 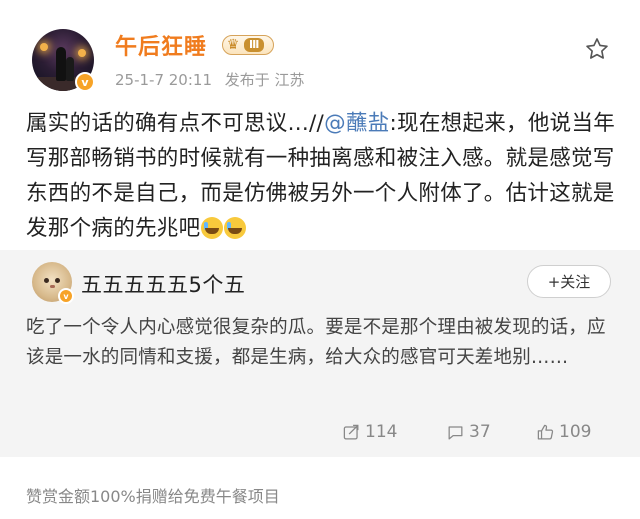 I want to click on repost-icon, so click(x=351, y=431).